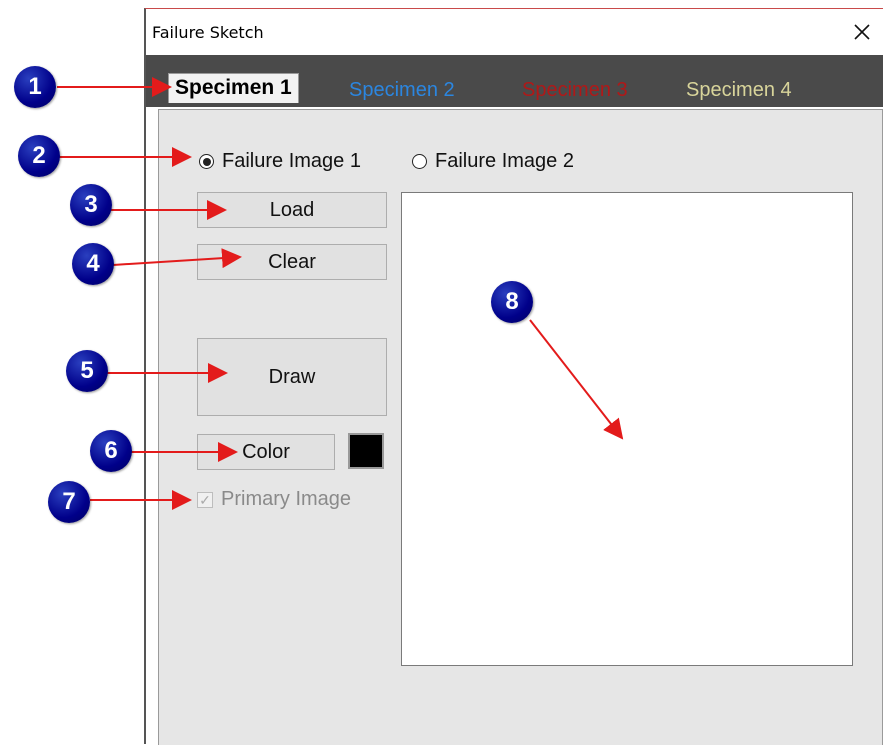  I want to click on failure-image-2-label: Failure Image 2, so click(504, 161).